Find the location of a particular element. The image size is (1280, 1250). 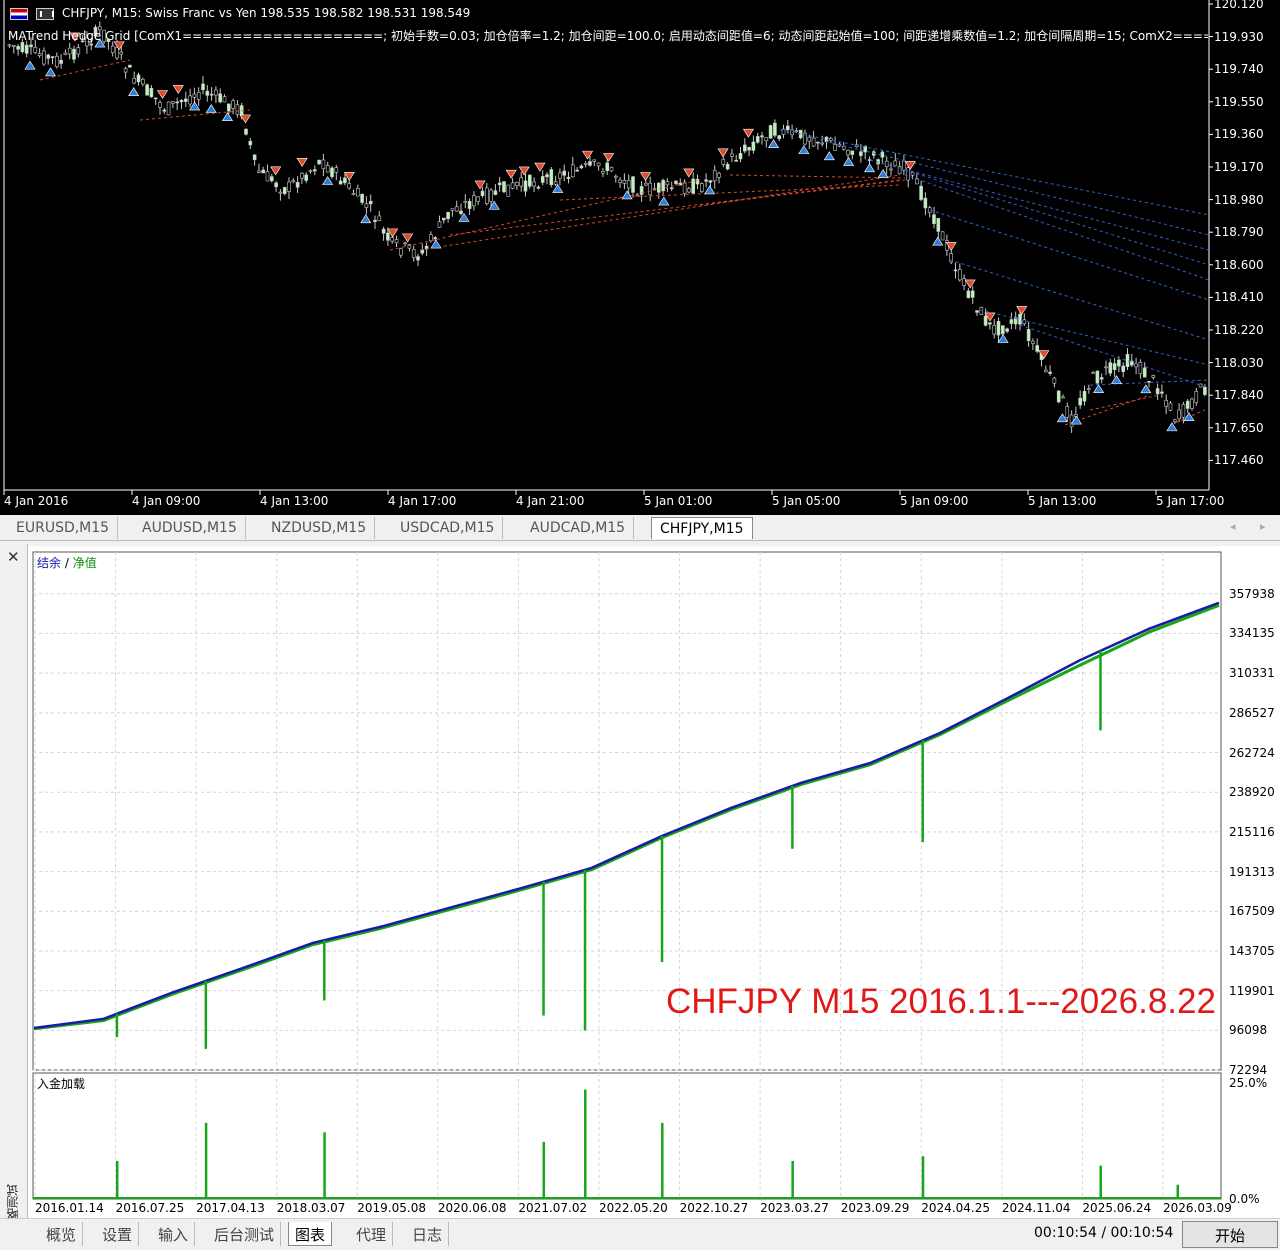

tab-scroll-left-icon: ◂ is located at coordinates (1233, 526).